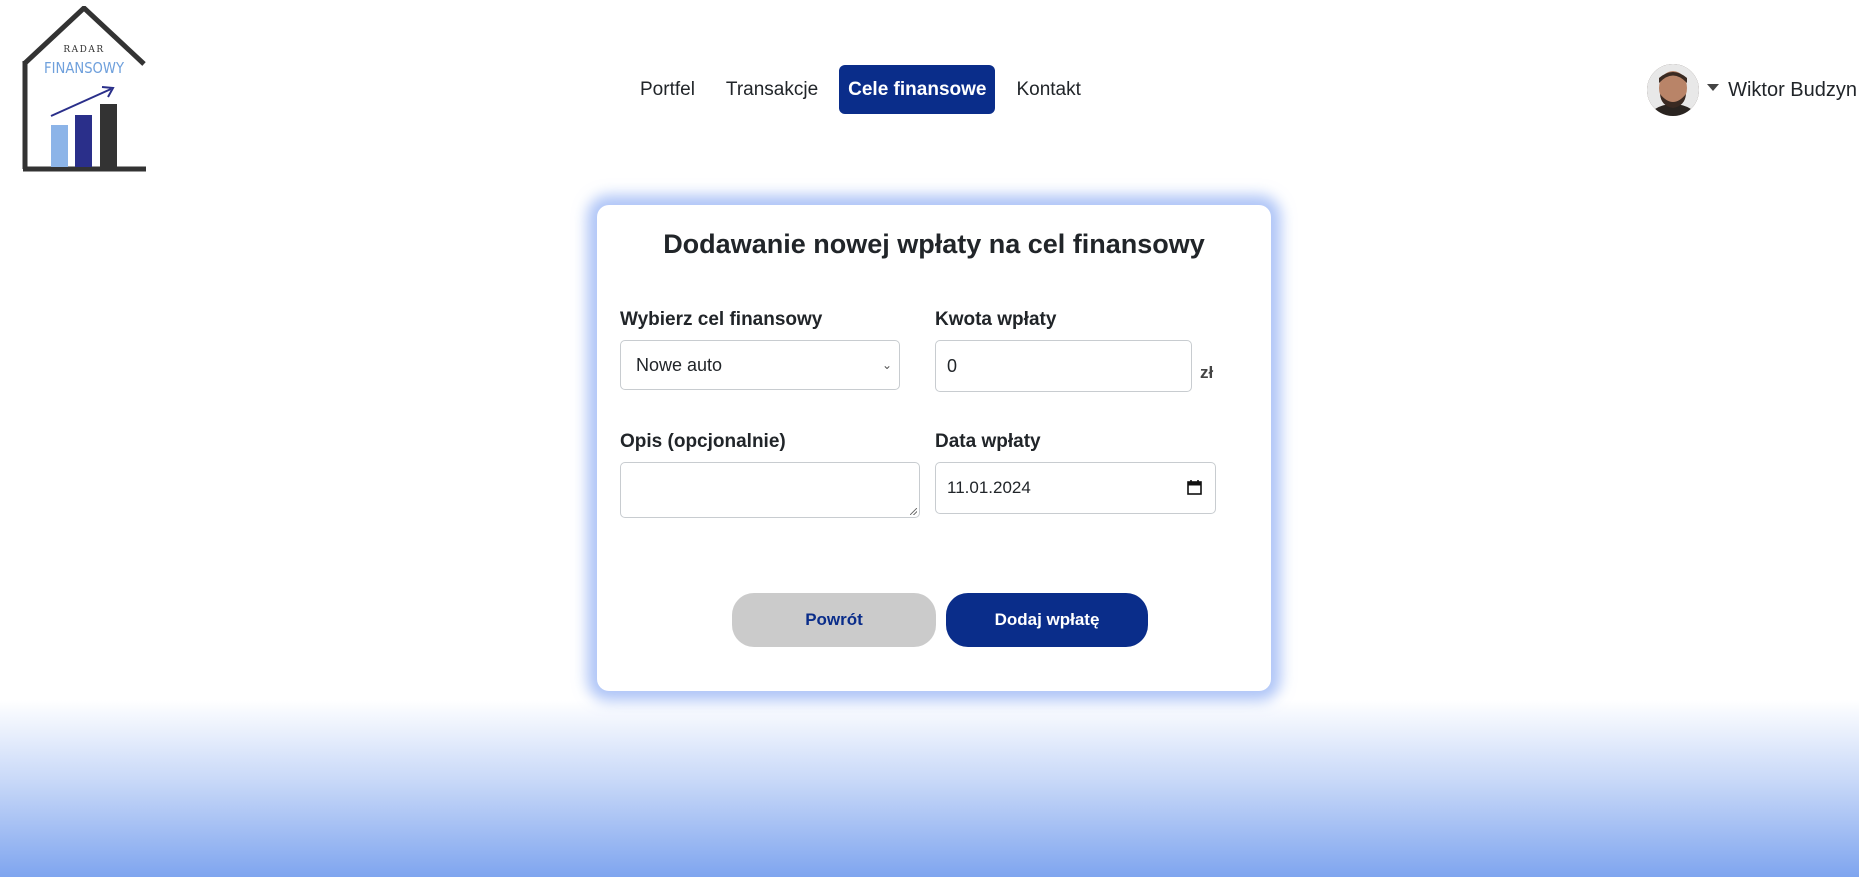 The image size is (1859, 877). Describe the element at coordinates (772, 89) in the screenshot. I see `nav-item-transakcje: Transakcje` at that location.